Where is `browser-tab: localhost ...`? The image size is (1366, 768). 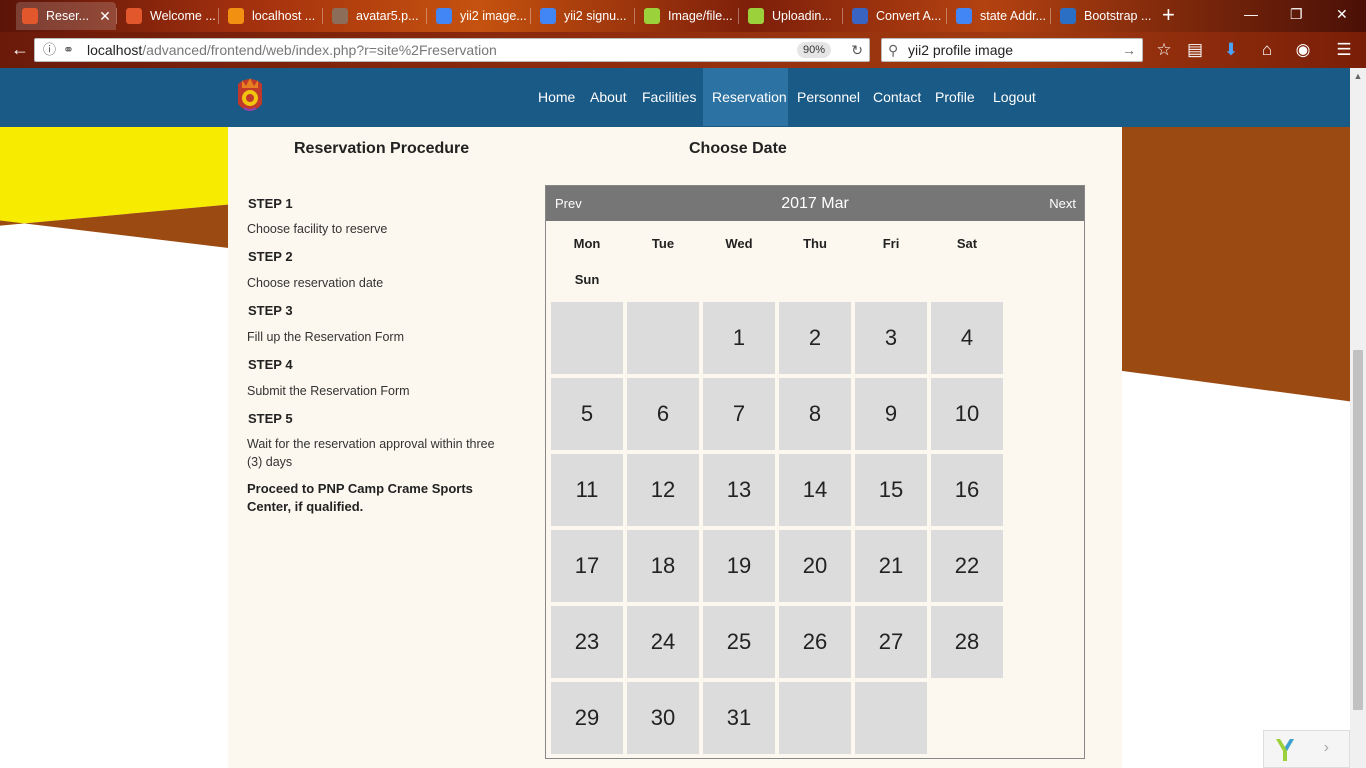 browser-tab: localhost ... is located at coordinates (271, 16).